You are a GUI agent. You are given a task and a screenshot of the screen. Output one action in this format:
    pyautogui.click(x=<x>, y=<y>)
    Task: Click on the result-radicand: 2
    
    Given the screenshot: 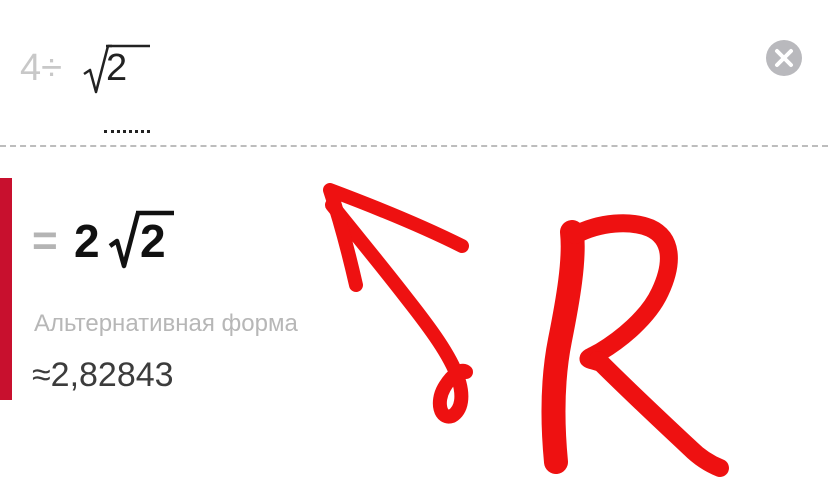 What is the action you would take?
    pyautogui.click(x=153, y=241)
    